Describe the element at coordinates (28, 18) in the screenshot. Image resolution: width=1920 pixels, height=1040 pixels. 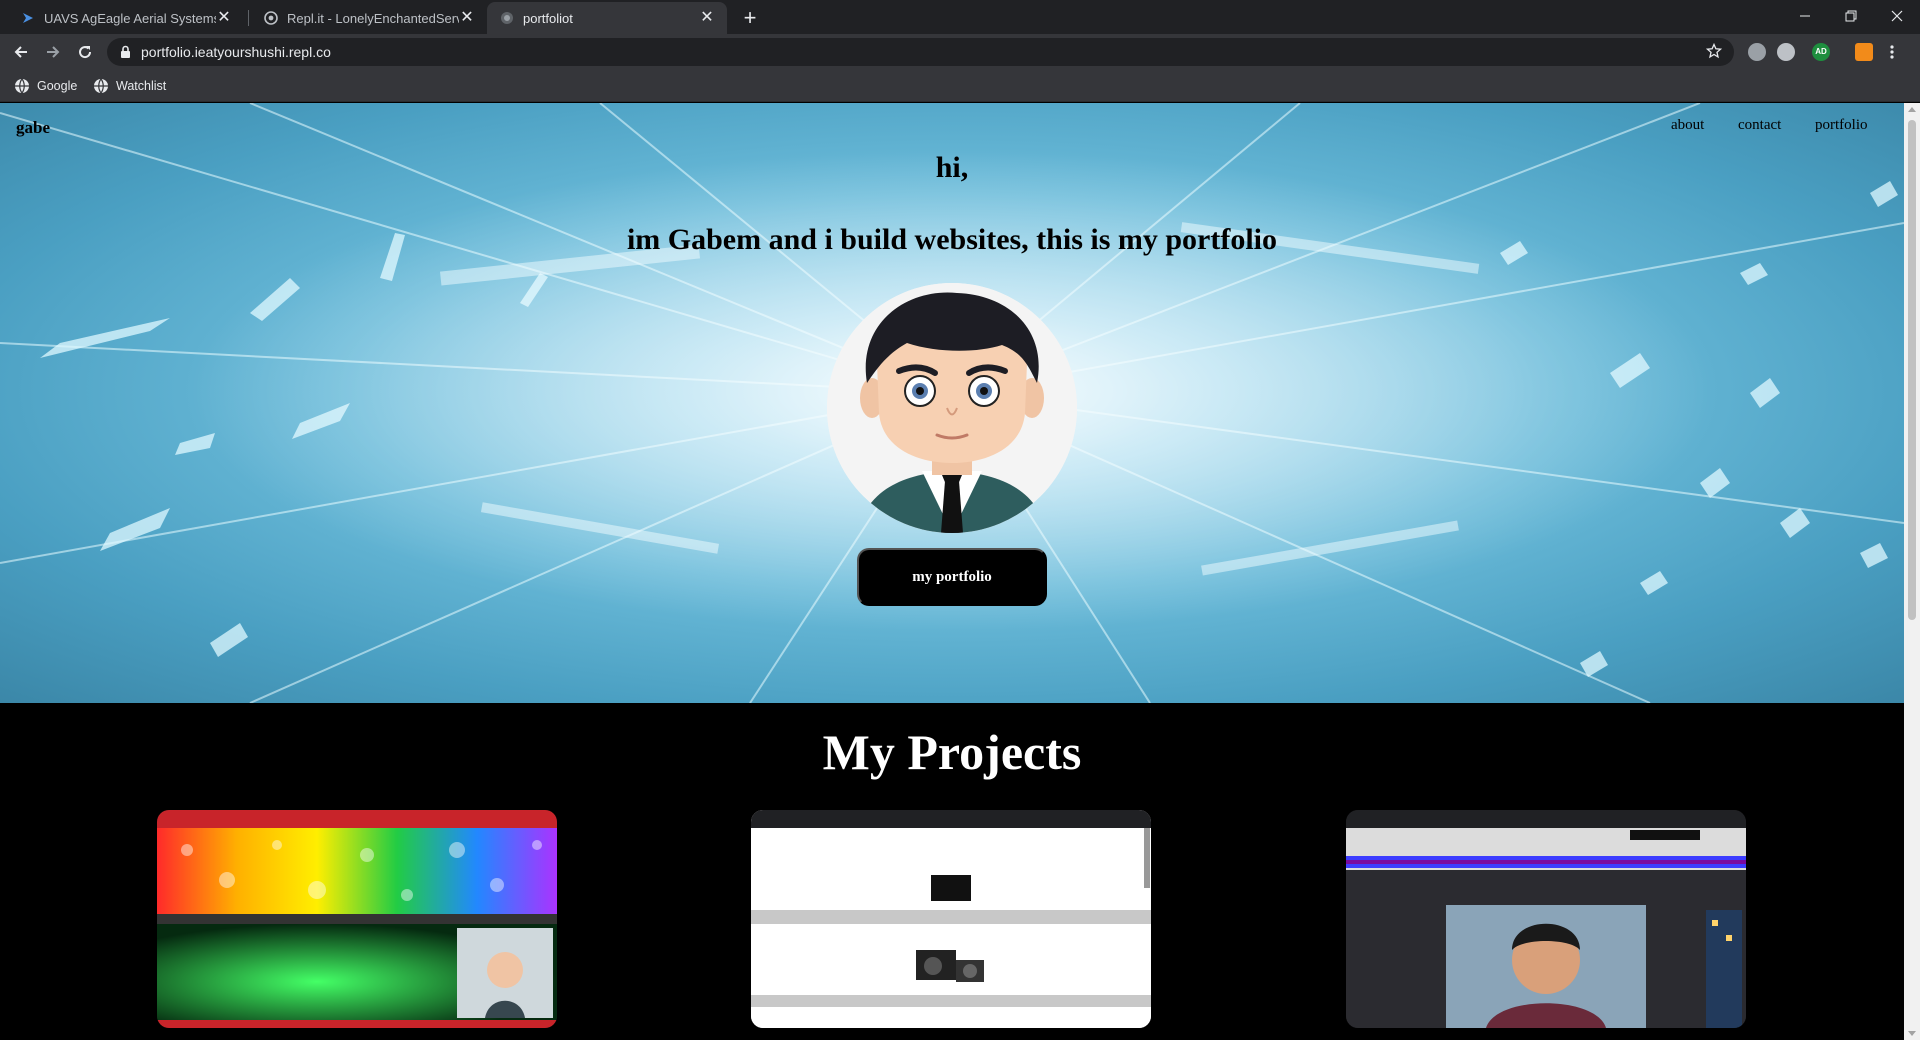
I see `agEagle-favicon-icon` at that location.